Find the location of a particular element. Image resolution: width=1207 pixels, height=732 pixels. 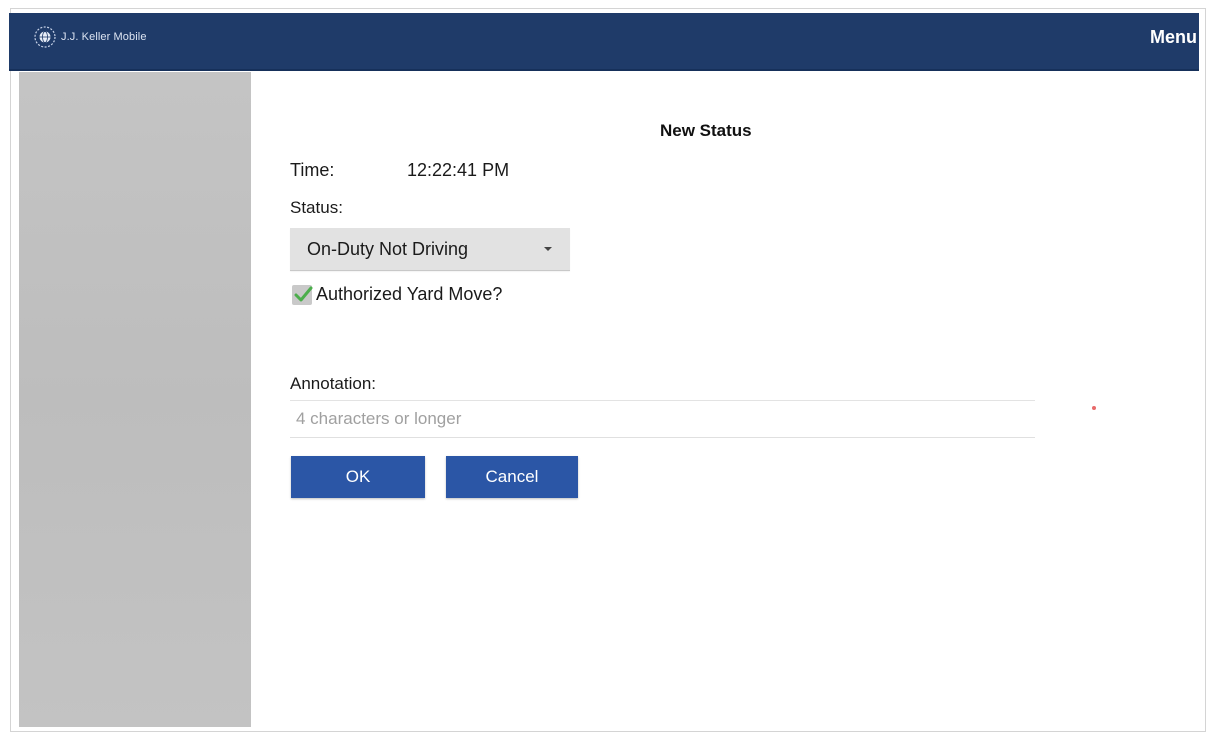

yard-move-checkbox is located at coordinates (302, 294).